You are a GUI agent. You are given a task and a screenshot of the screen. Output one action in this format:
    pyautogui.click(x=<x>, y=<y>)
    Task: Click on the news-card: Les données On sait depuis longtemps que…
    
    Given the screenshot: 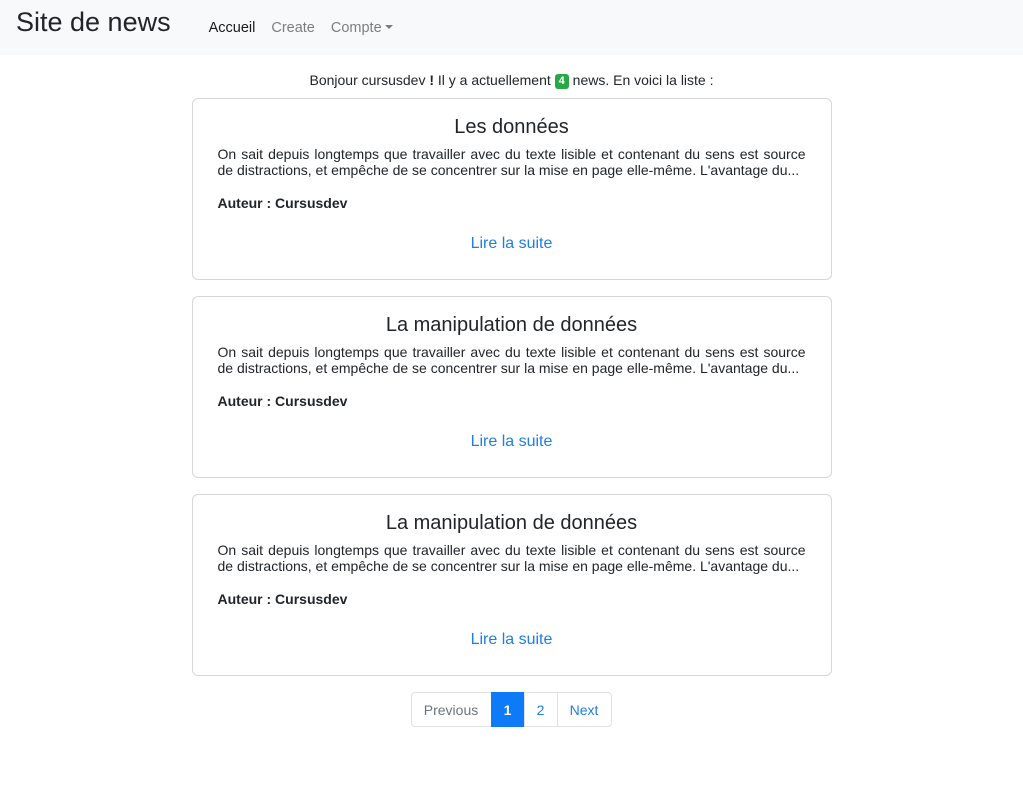 What is the action you would take?
    pyautogui.click(x=511, y=189)
    